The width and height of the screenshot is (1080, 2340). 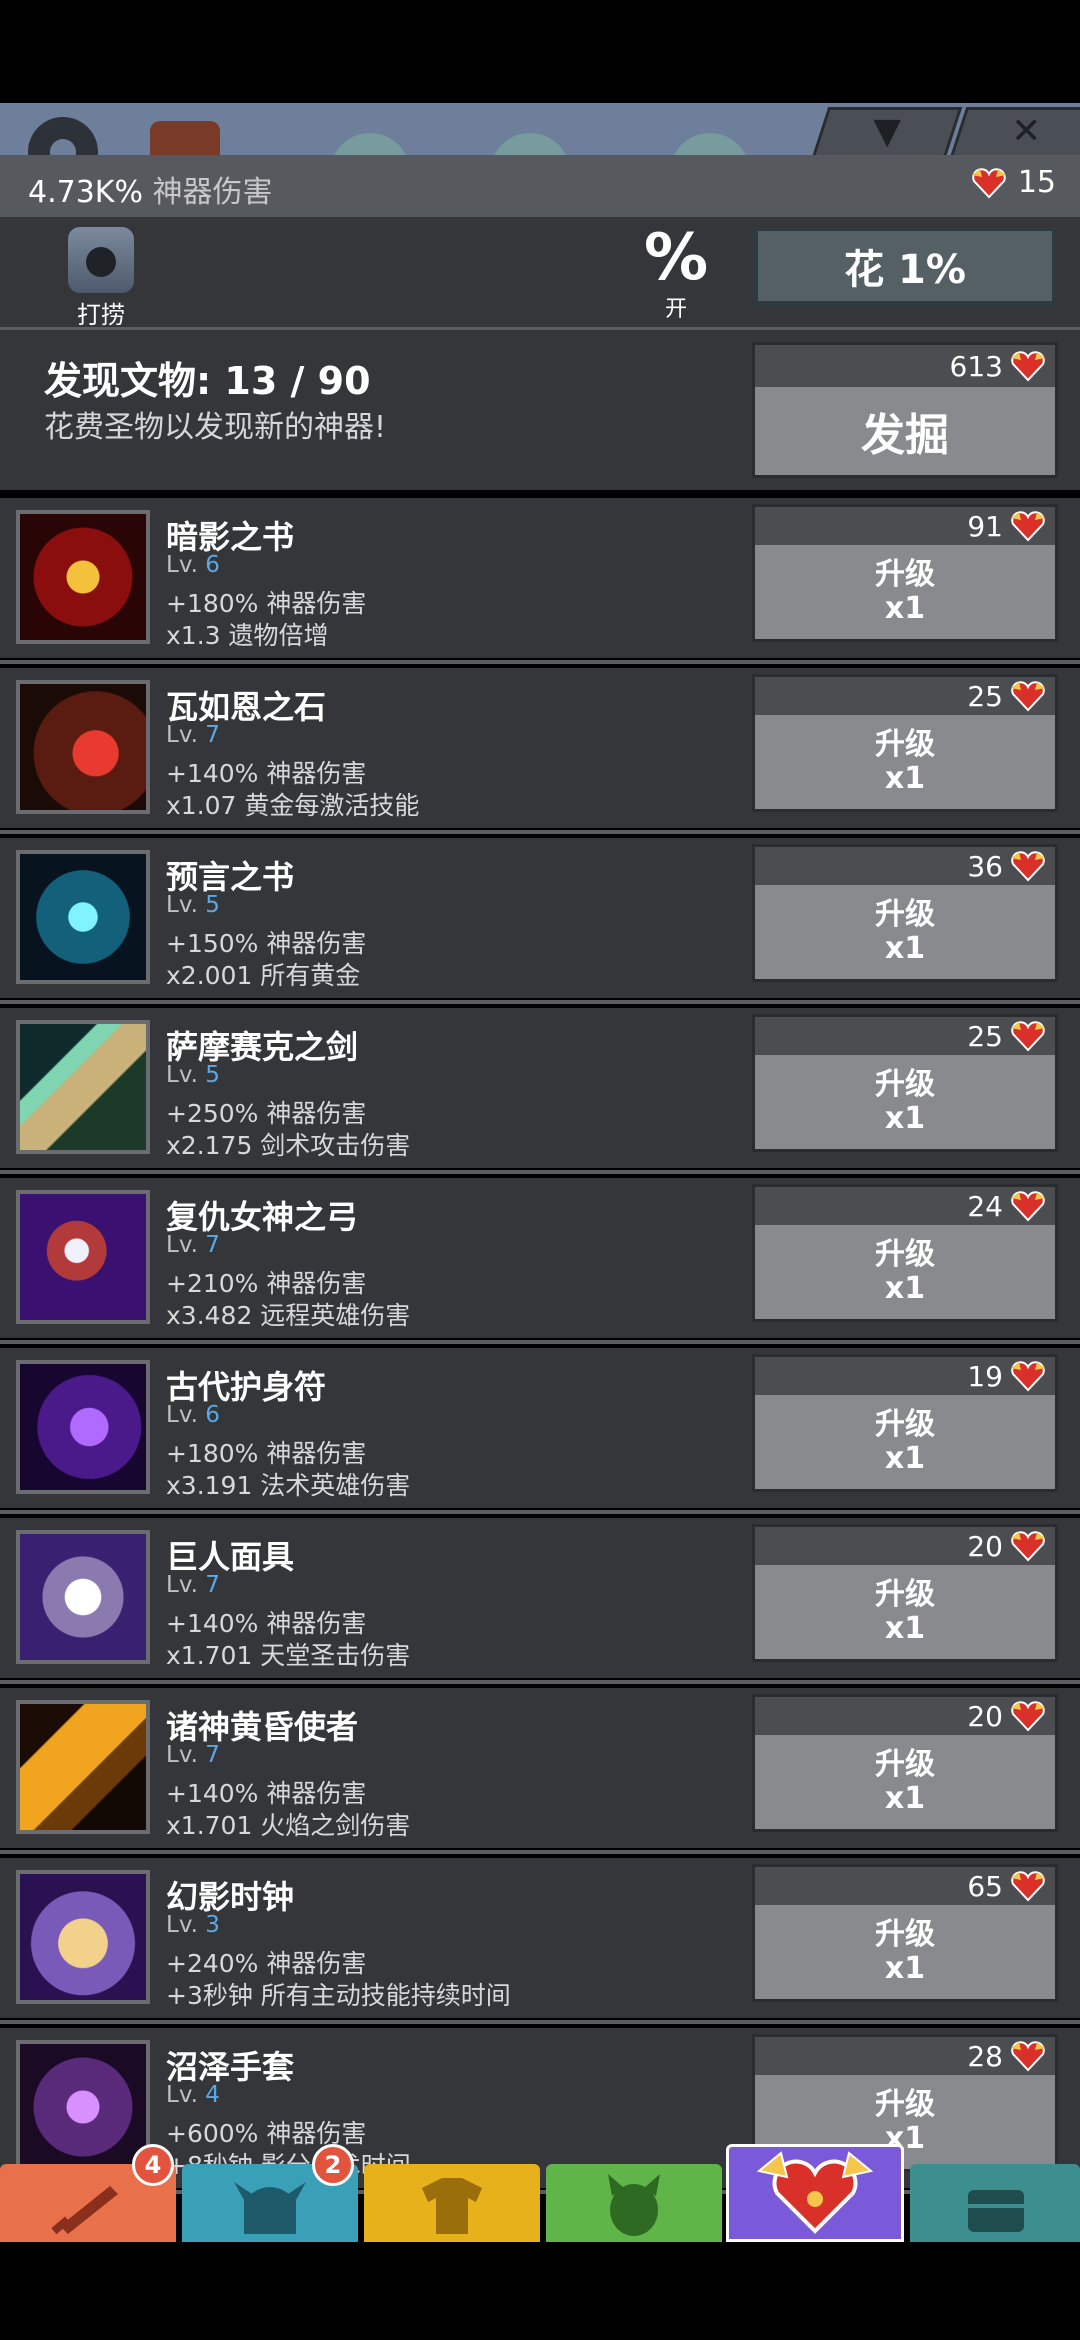 What do you see at coordinates (63, 136) in the screenshot?
I see `settings-gear-icon` at bounding box center [63, 136].